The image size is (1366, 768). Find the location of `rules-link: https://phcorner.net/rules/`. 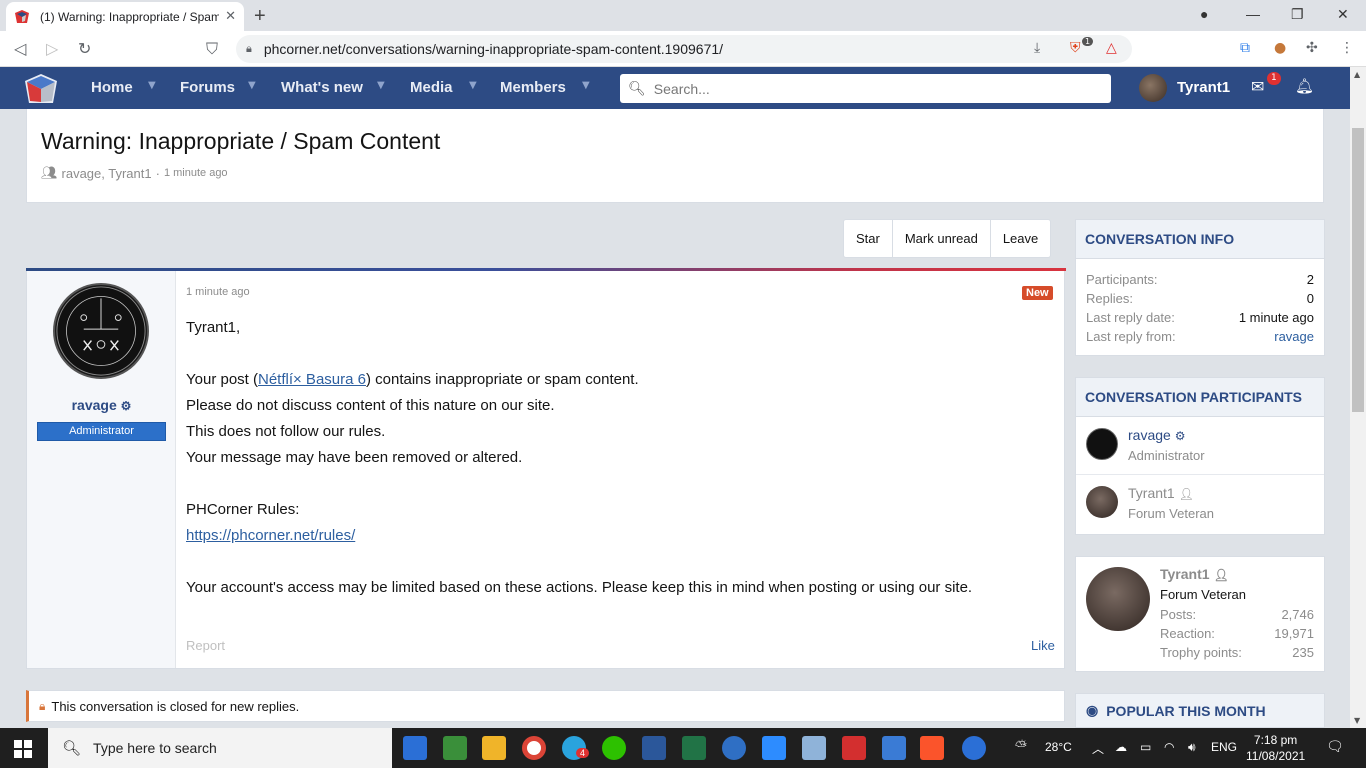

rules-link: https://phcorner.net/rules/ is located at coordinates (270, 535).